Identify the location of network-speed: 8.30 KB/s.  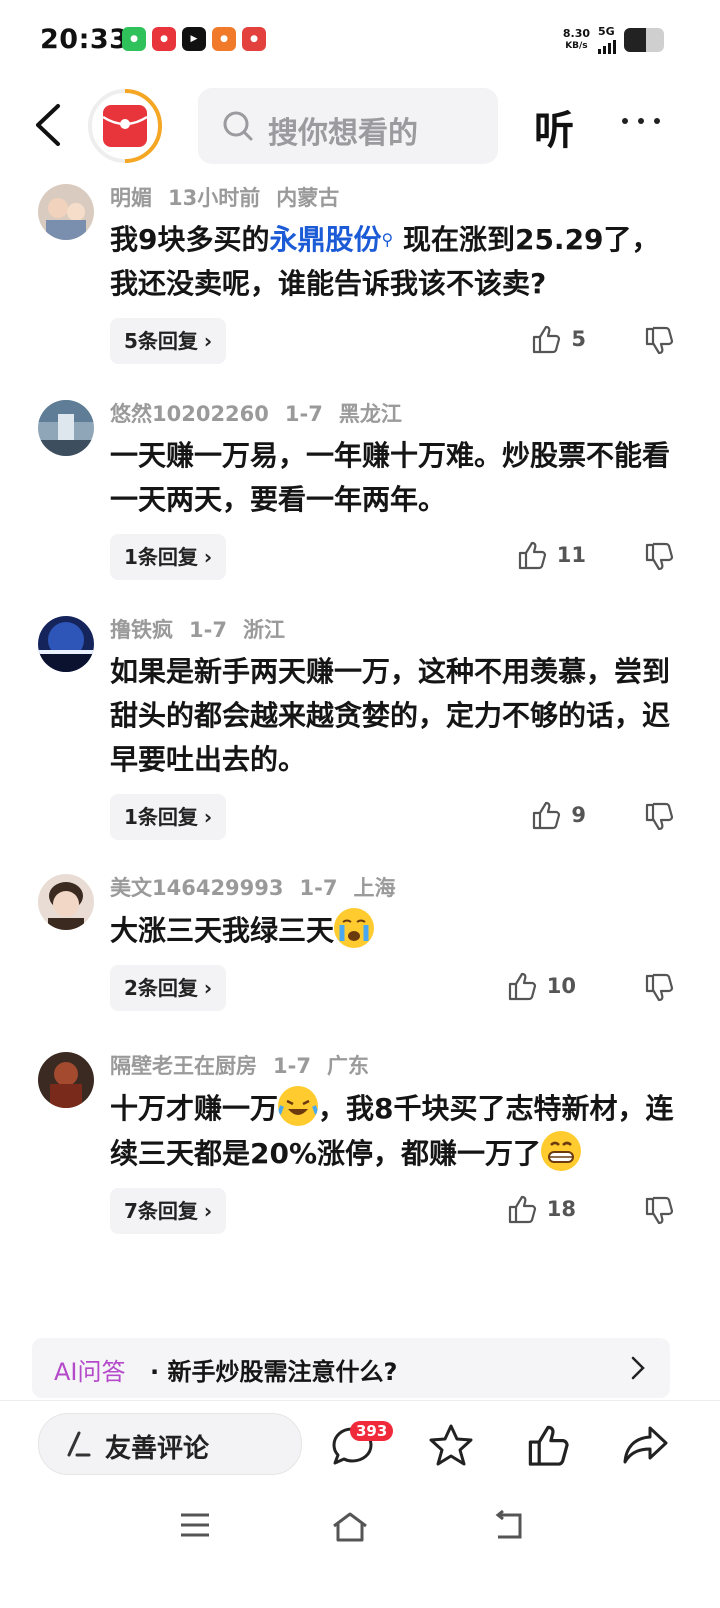
(576, 39).